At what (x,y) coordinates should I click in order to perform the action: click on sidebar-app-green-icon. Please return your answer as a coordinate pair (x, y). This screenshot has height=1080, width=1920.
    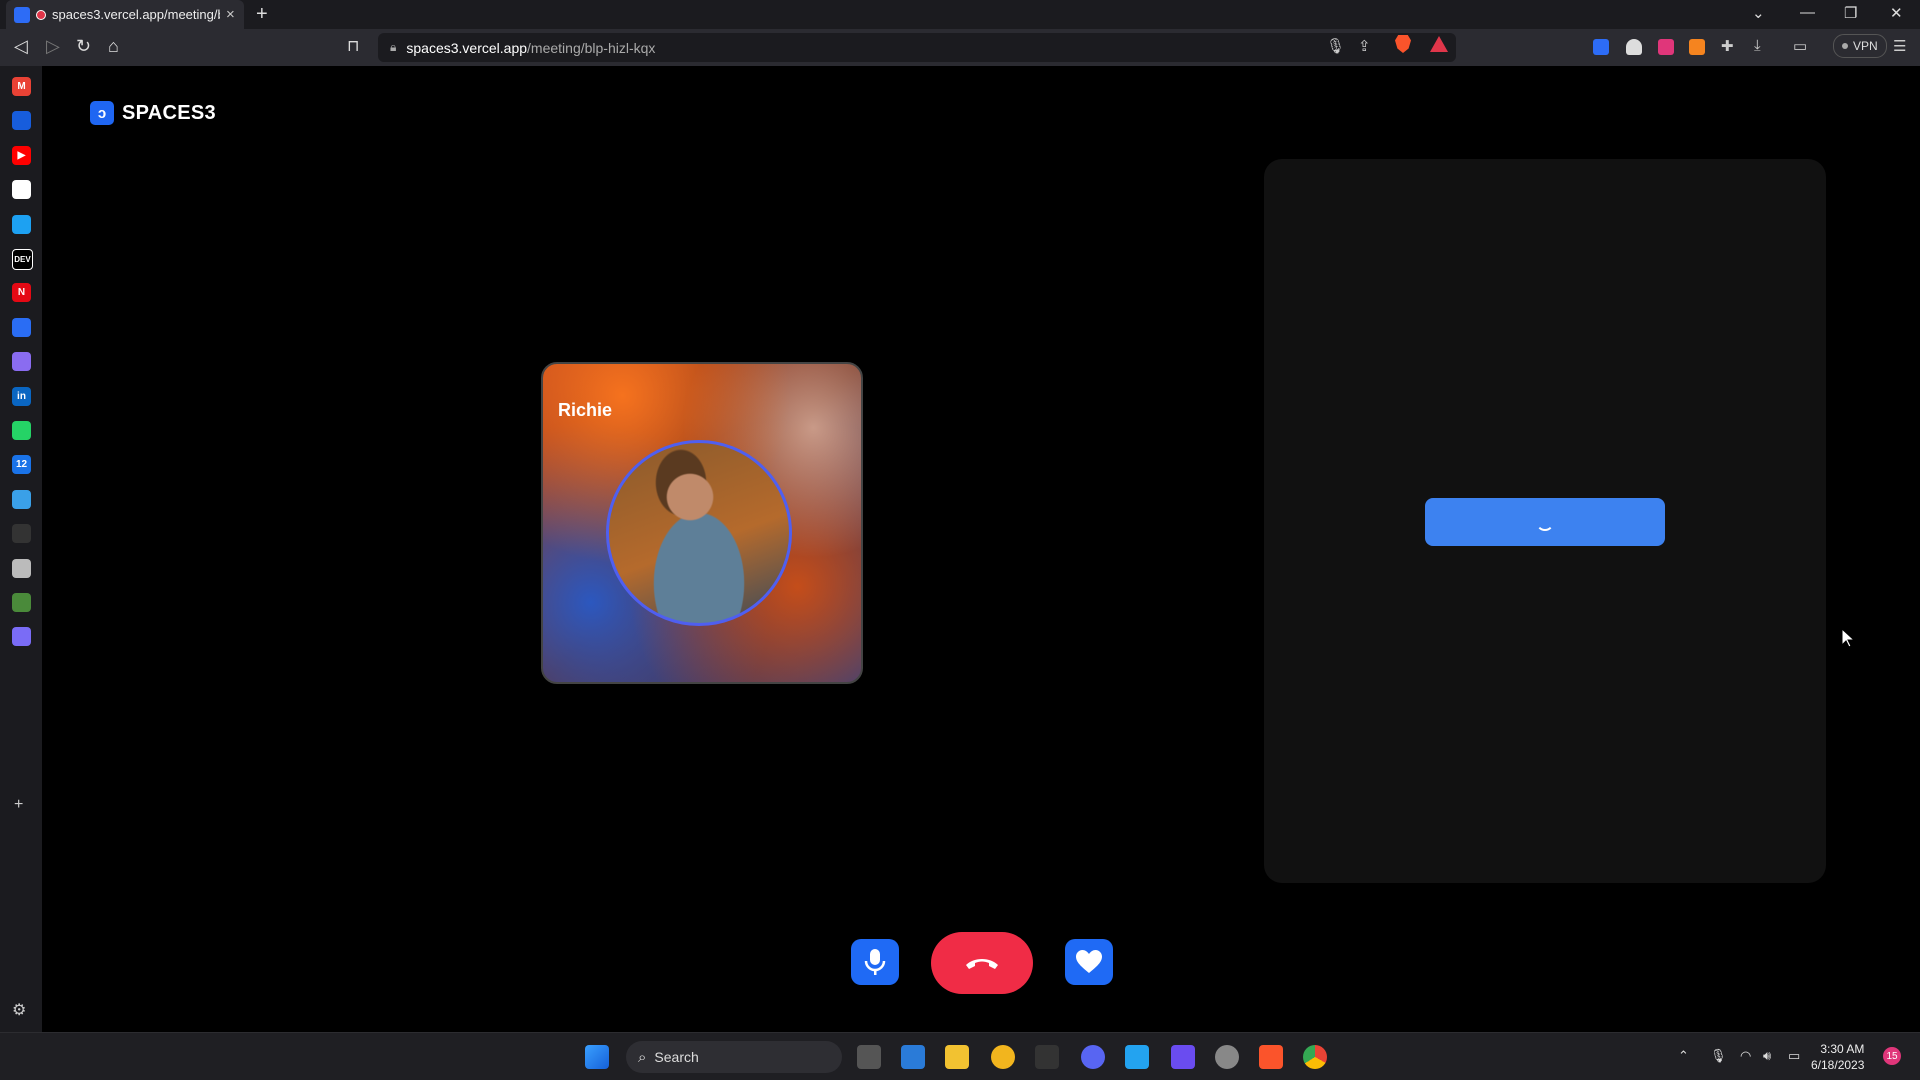
    Looking at the image, I should click on (21, 602).